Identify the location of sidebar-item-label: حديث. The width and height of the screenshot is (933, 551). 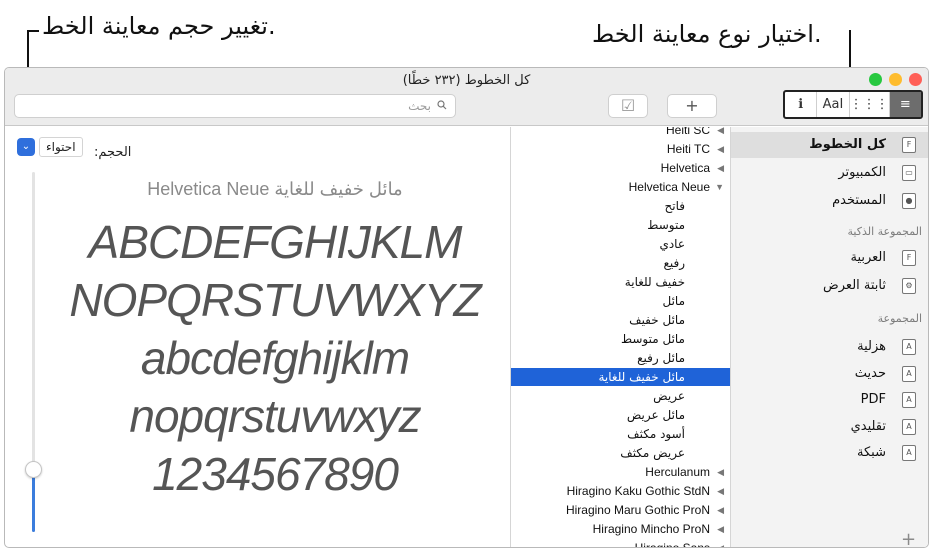
(870, 373).